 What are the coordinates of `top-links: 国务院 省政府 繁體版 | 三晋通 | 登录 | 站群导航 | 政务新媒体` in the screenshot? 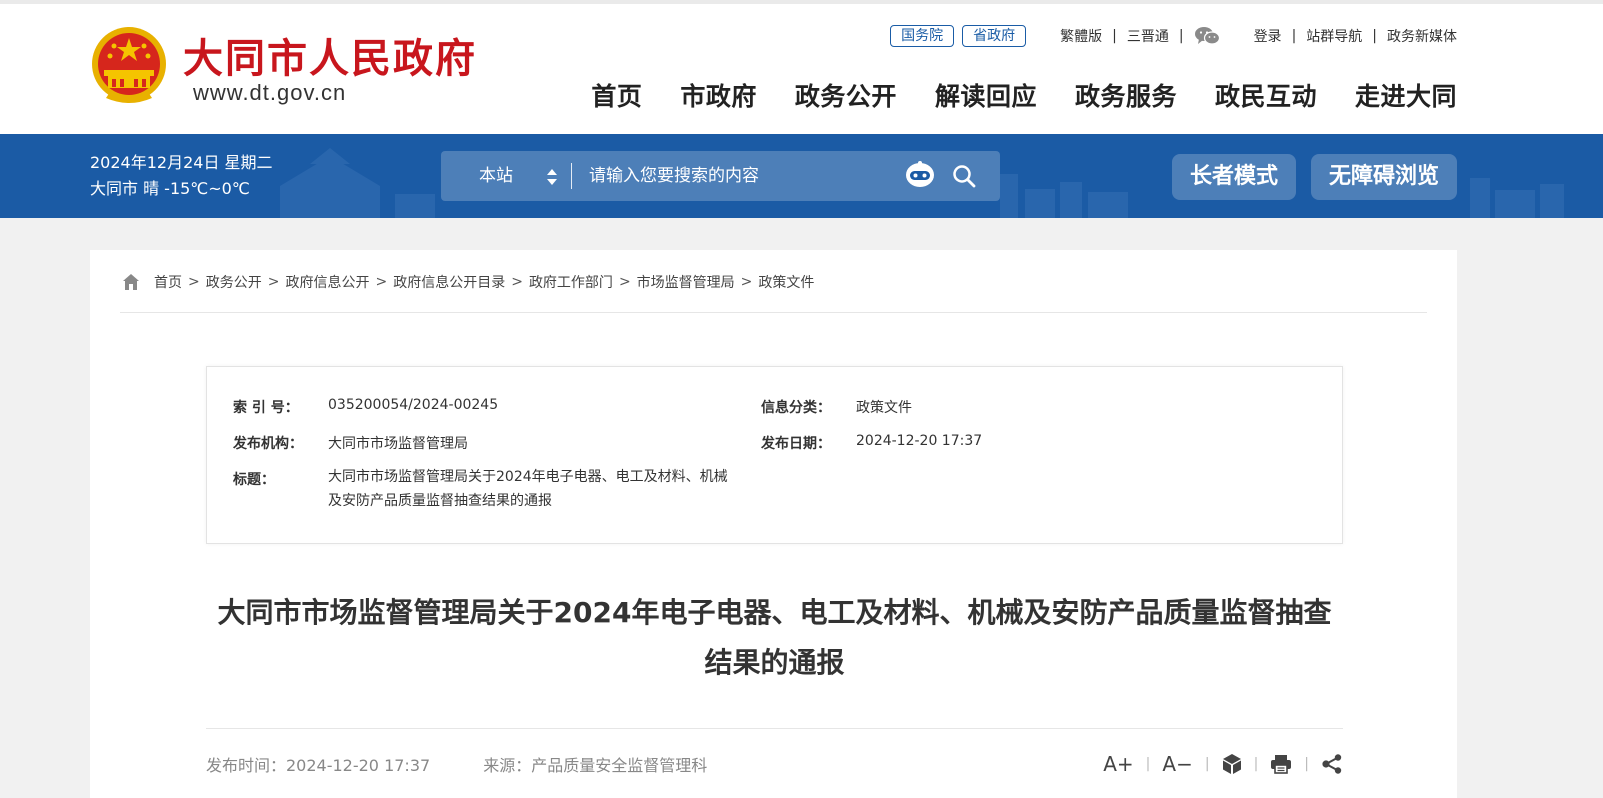 It's located at (1173, 36).